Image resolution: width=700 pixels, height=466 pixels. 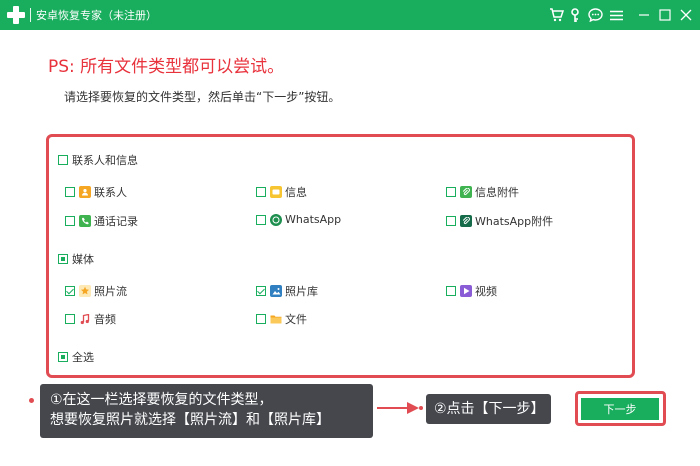 I want to click on instruction-text: 请选择要恢复的文件类型，然后单击“下一步”按钮。, so click(x=202, y=97).